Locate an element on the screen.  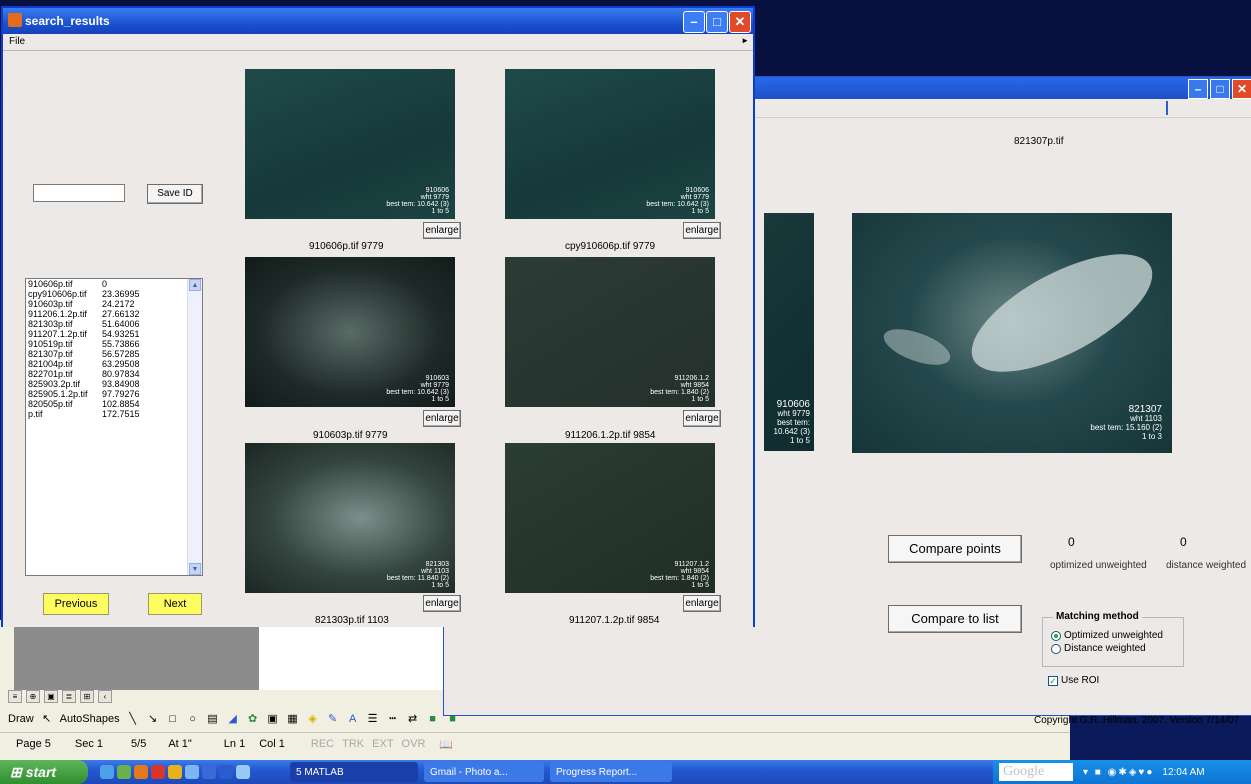
oval-icon: ○ is located at coordinates (193, 719).